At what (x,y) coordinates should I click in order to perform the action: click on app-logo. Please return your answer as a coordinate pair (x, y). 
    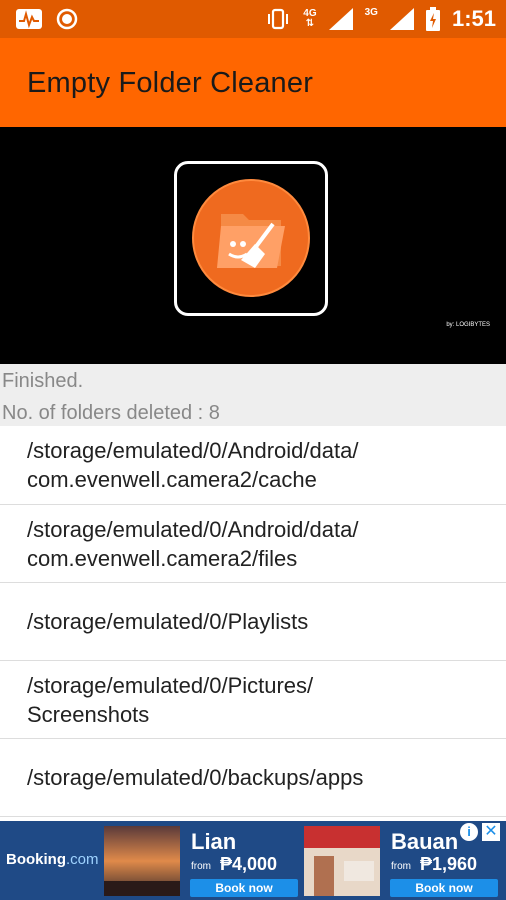
    Looking at the image, I should click on (251, 238).